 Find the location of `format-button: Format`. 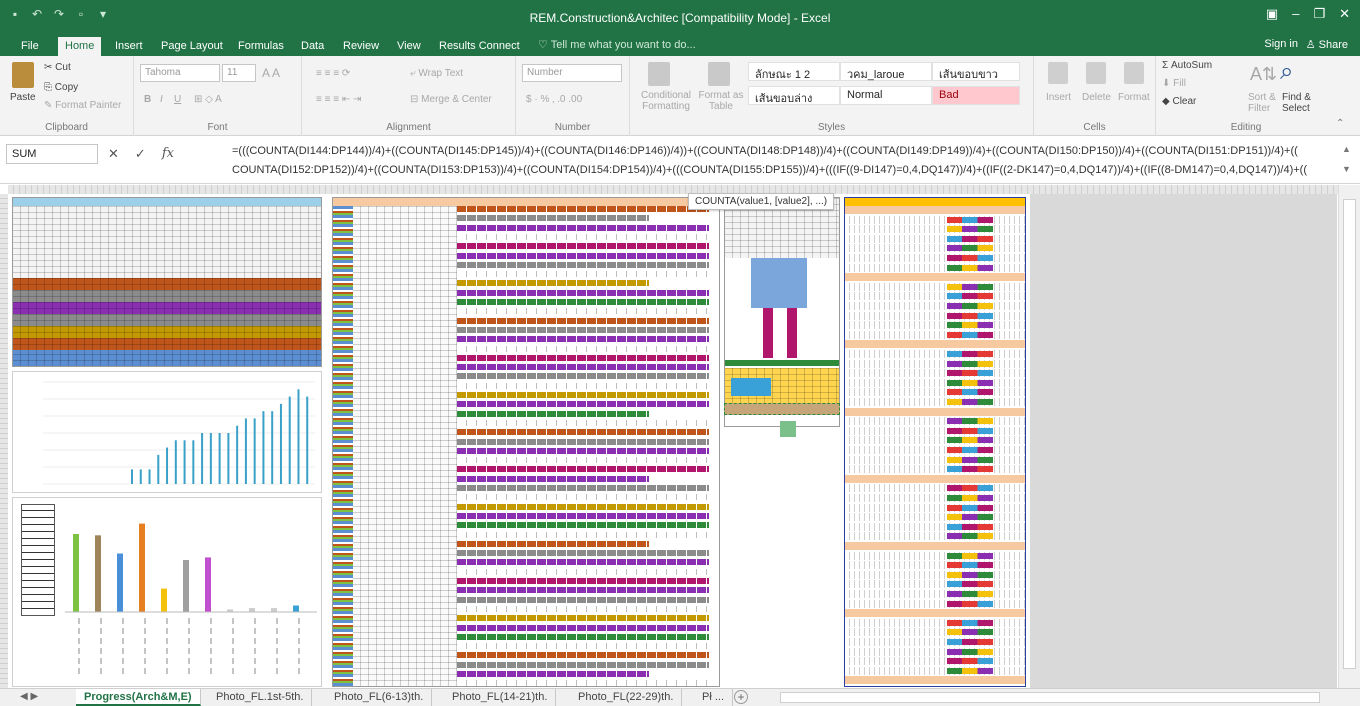

format-button: Format is located at coordinates (1134, 97).